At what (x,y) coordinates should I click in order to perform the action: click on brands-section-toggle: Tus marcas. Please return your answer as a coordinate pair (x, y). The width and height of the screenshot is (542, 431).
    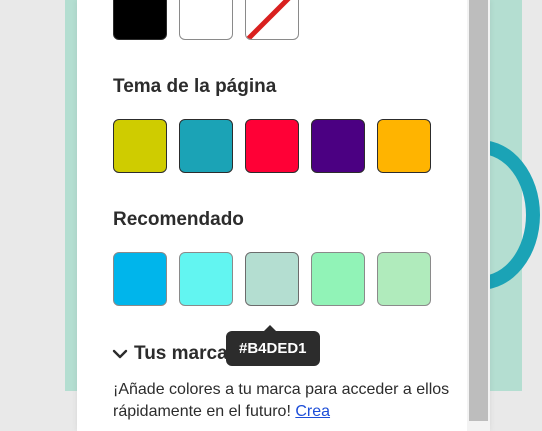
    Looking at the image, I should click on (175, 354).